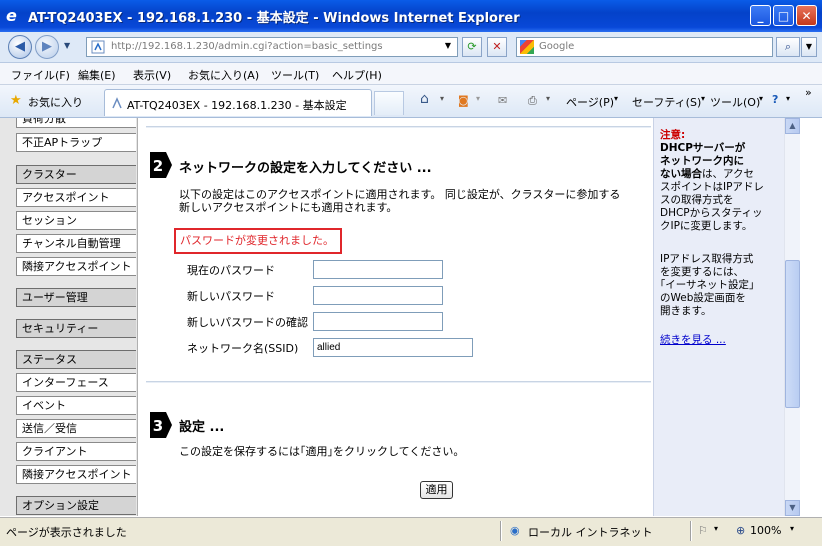 This screenshot has height=546, width=822. What do you see at coordinates (788, 98) in the screenshot?
I see `help-dropdown-icon: ▾` at bounding box center [788, 98].